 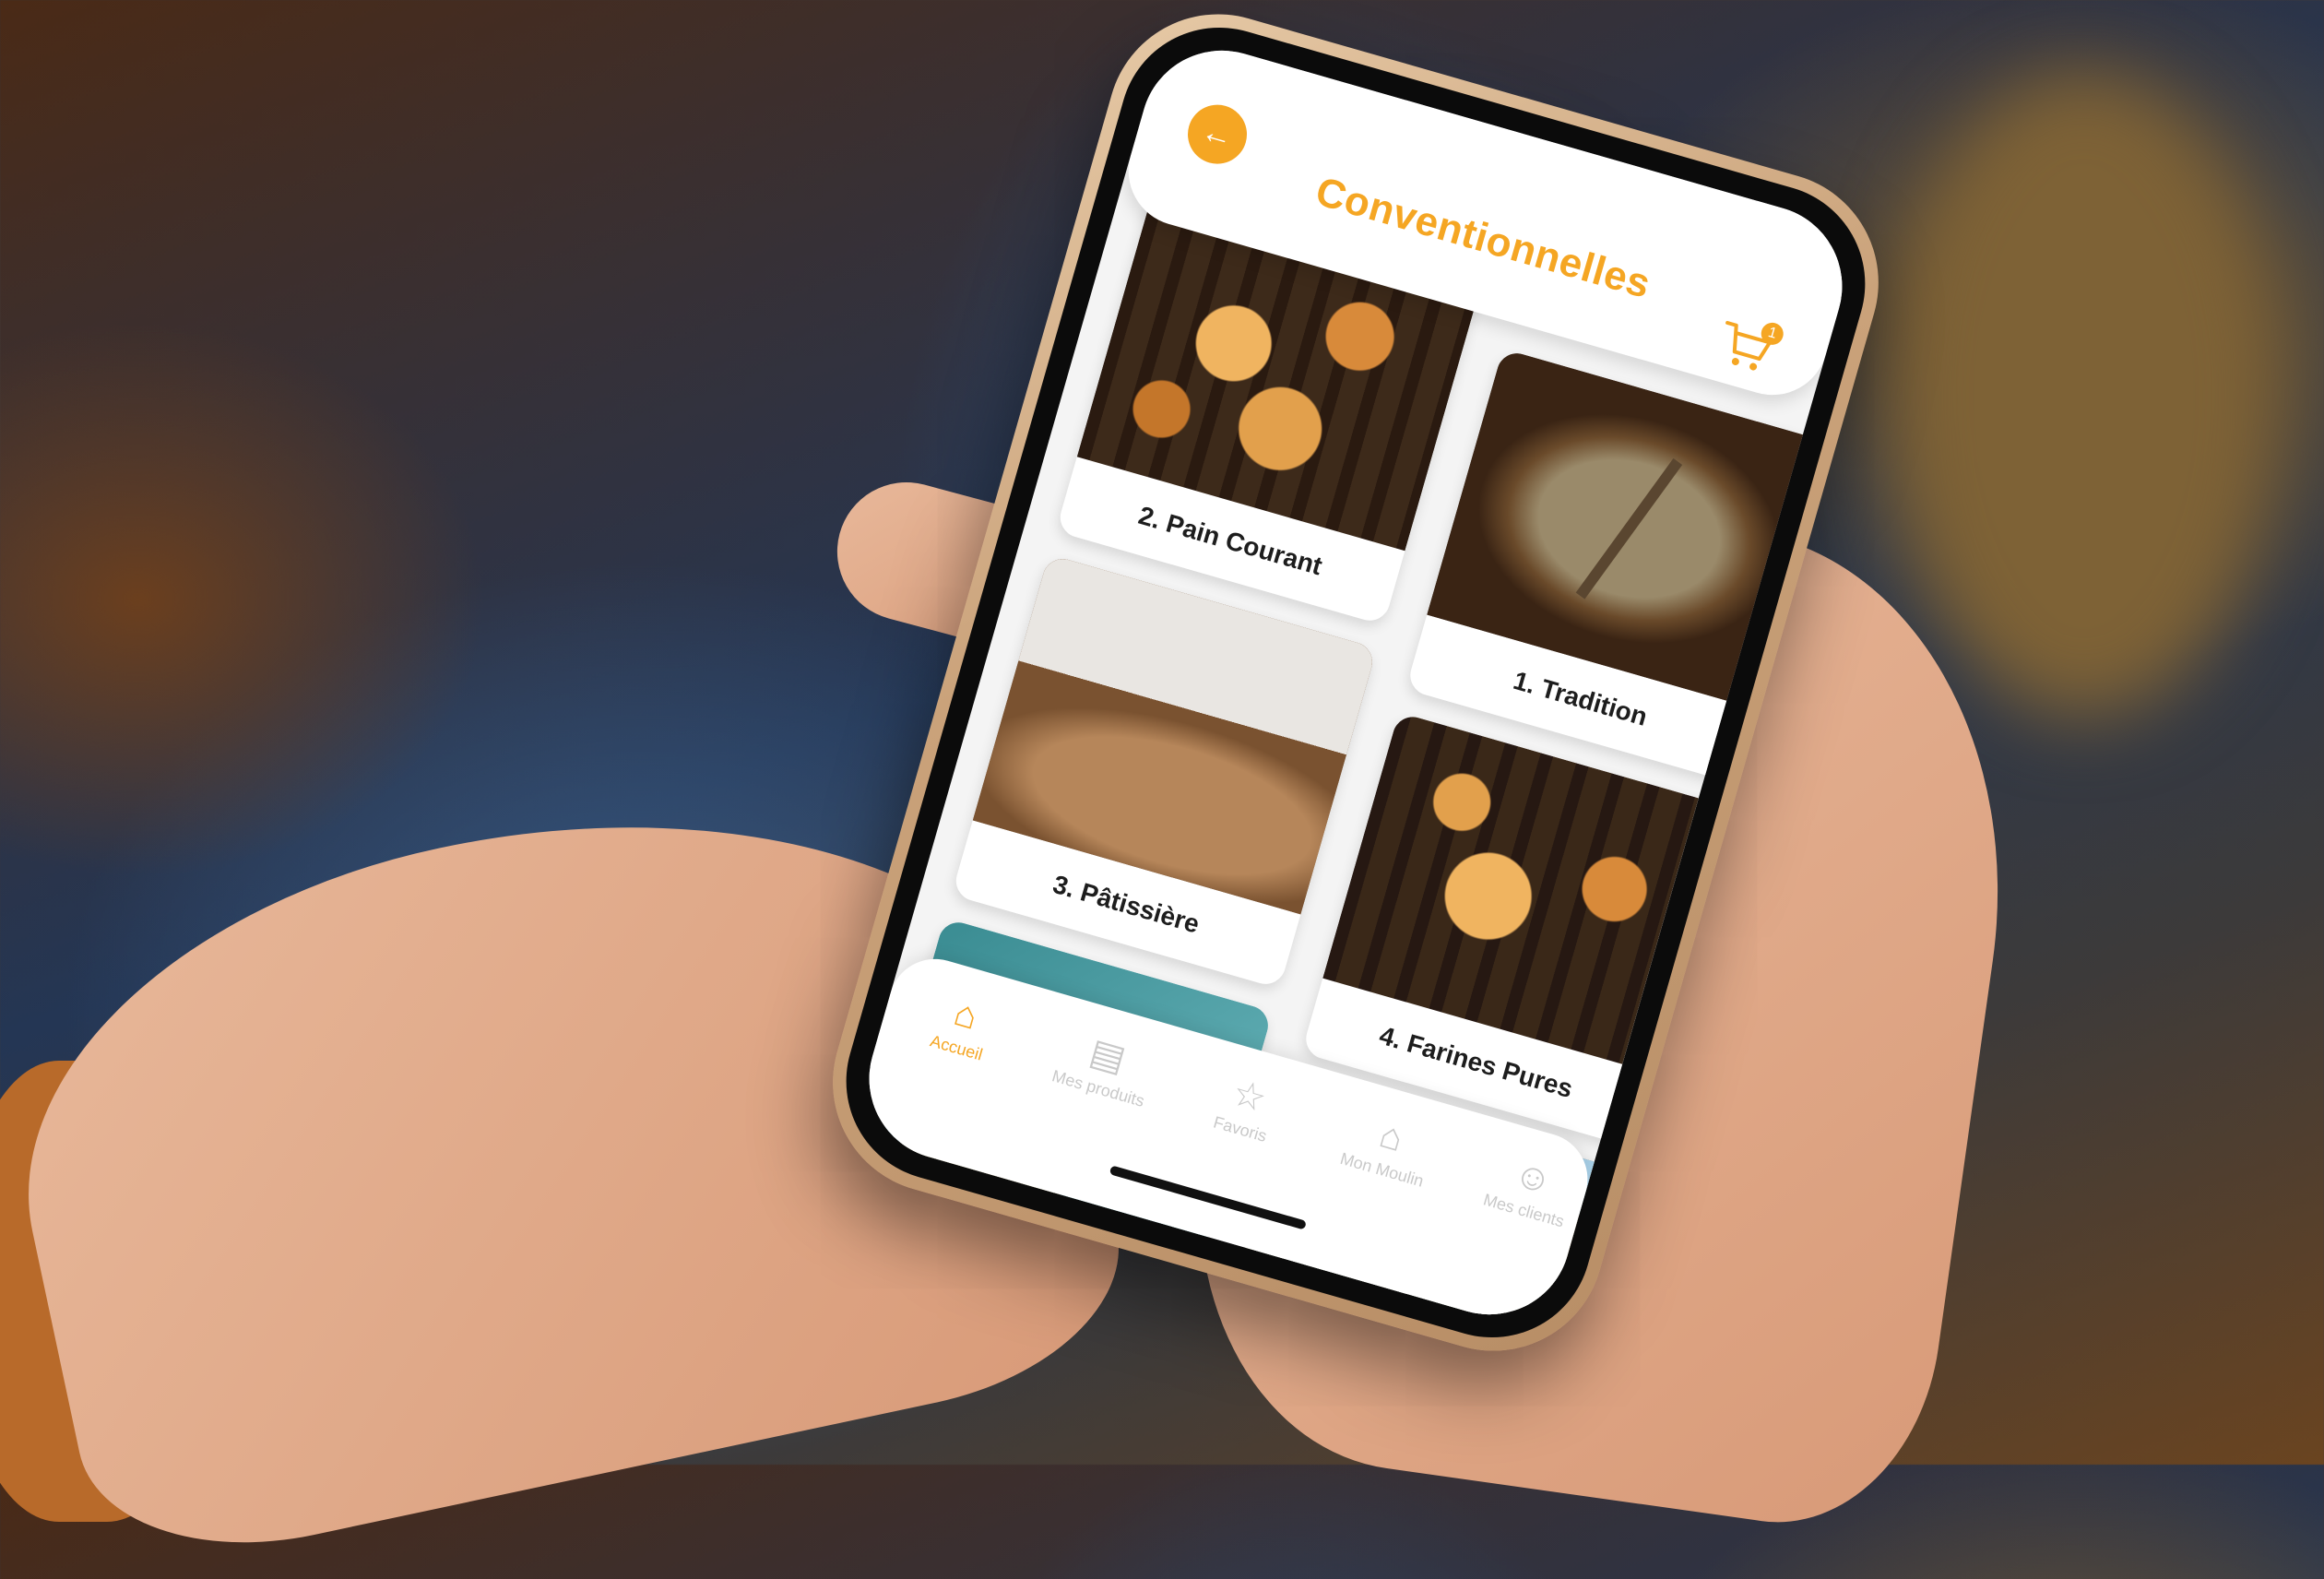 What do you see at coordinates (1246, 1107) in the screenshot?
I see `tab-favoris: ☆ Favoris` at bounding box center [1246, 1107].